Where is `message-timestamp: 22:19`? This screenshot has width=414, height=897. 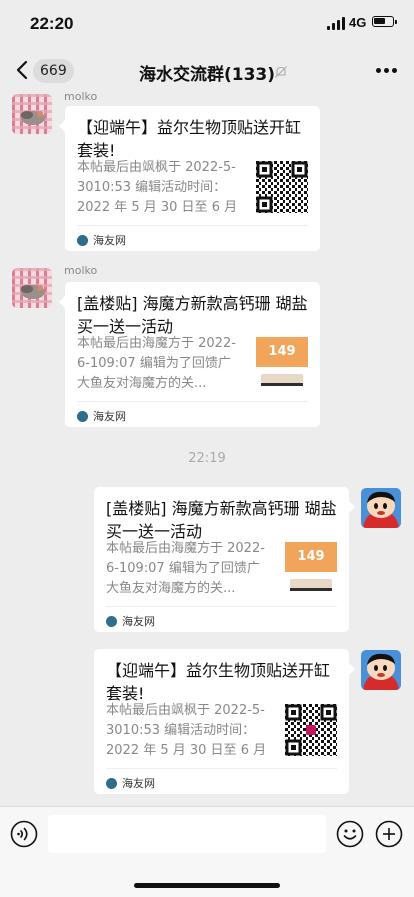 message-timestamp: 22:19 is located at coordinates (207, 458).